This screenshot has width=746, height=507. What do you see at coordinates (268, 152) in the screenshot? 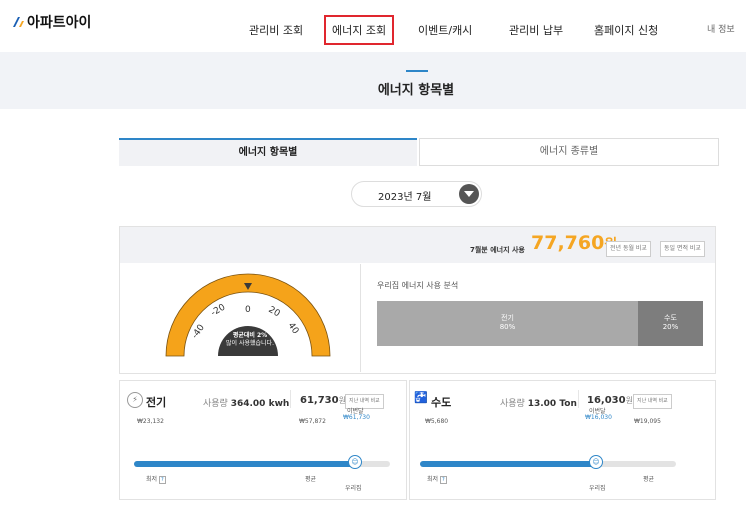
I see `tab-energy-by-item: 에너지 항목별` at bounding box center [268, 152].